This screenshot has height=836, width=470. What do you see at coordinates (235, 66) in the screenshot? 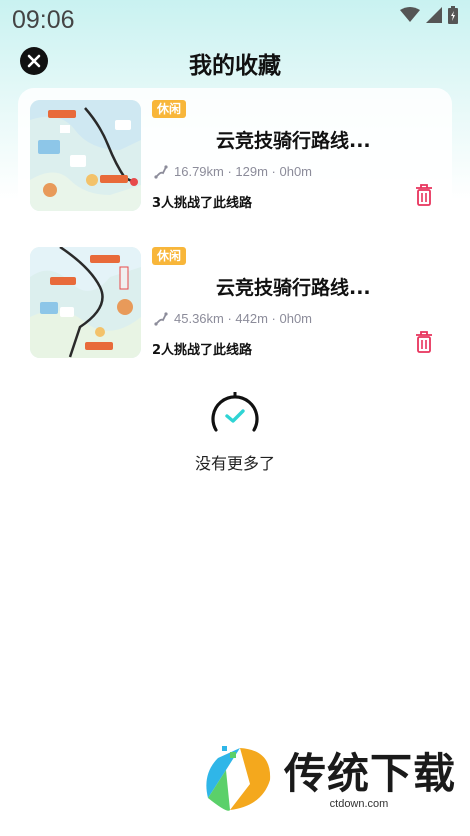
I see `page-title: 我的收藏` at bounding box center [235, 66].